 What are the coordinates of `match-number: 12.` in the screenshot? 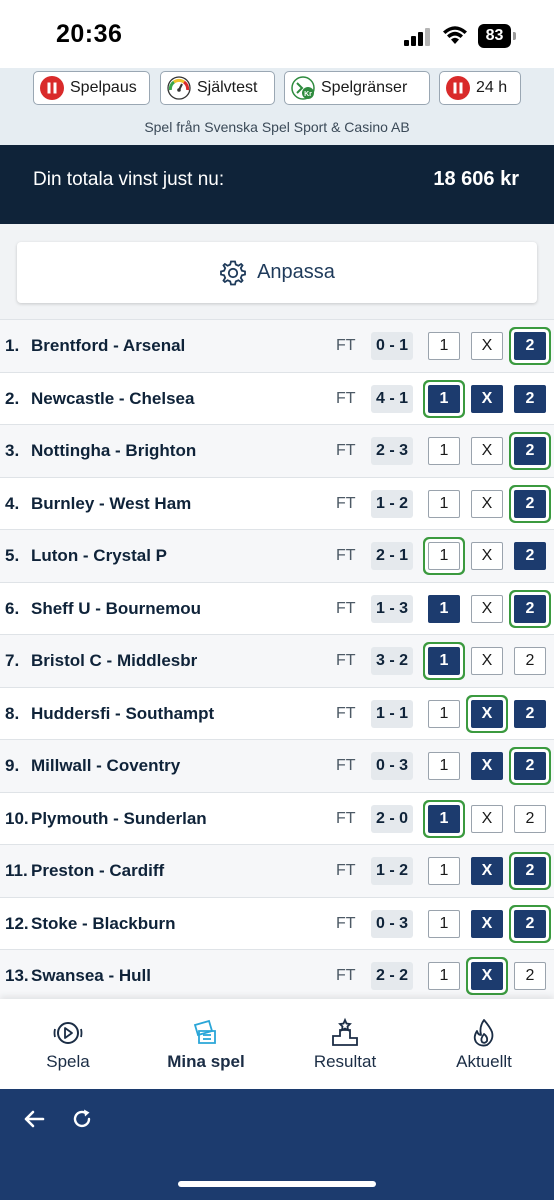 It's located at (17, 923).